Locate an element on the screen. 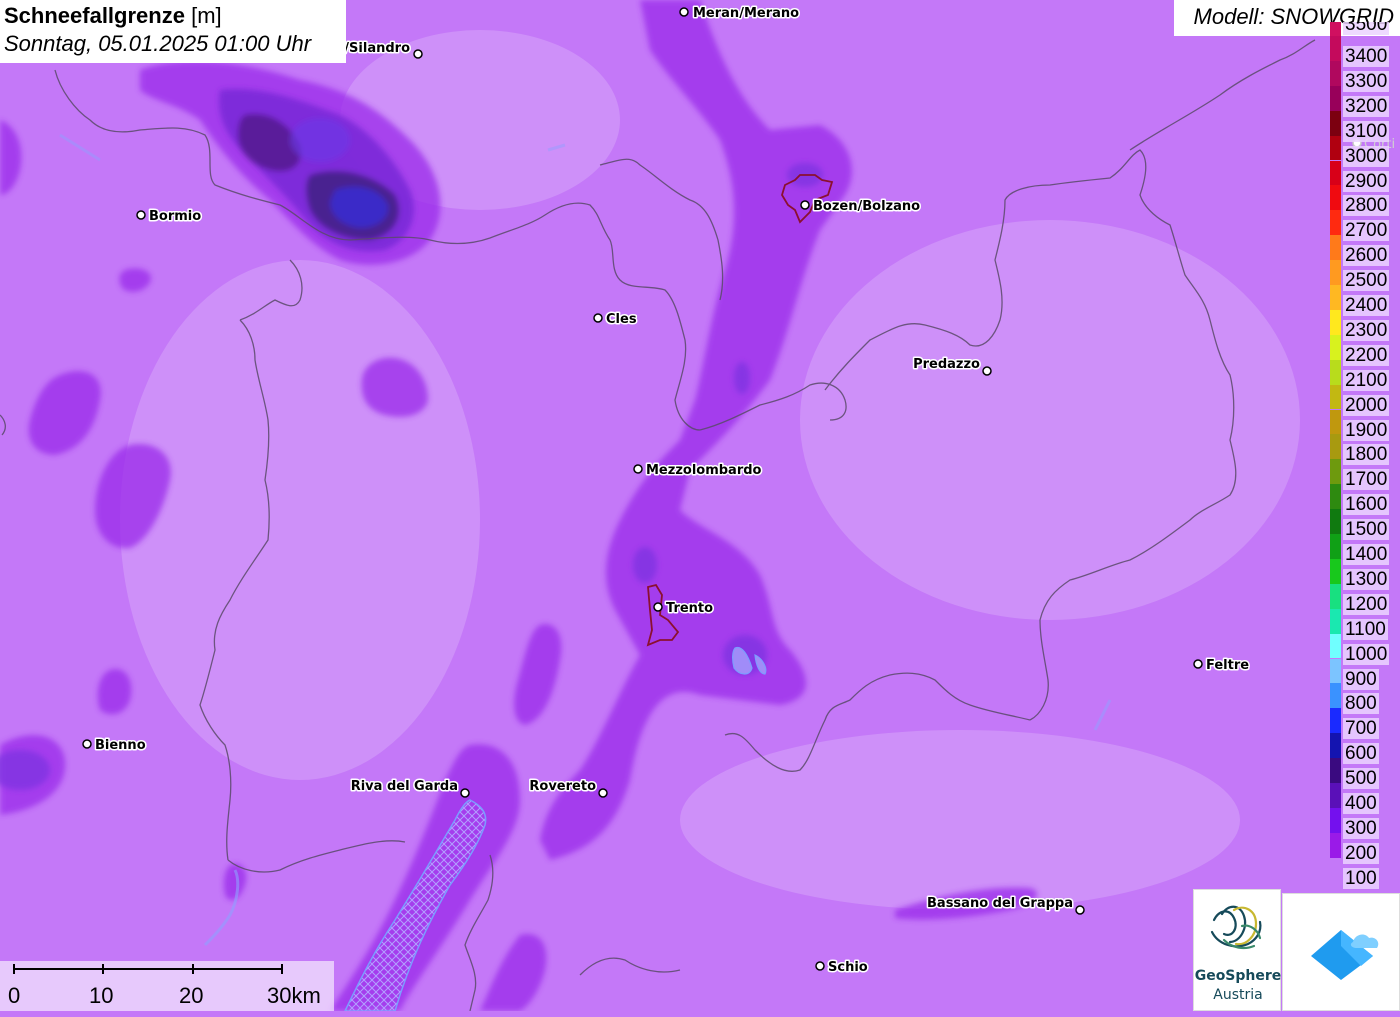  legend-label: 1200 is located at coordinates (1366, 604).